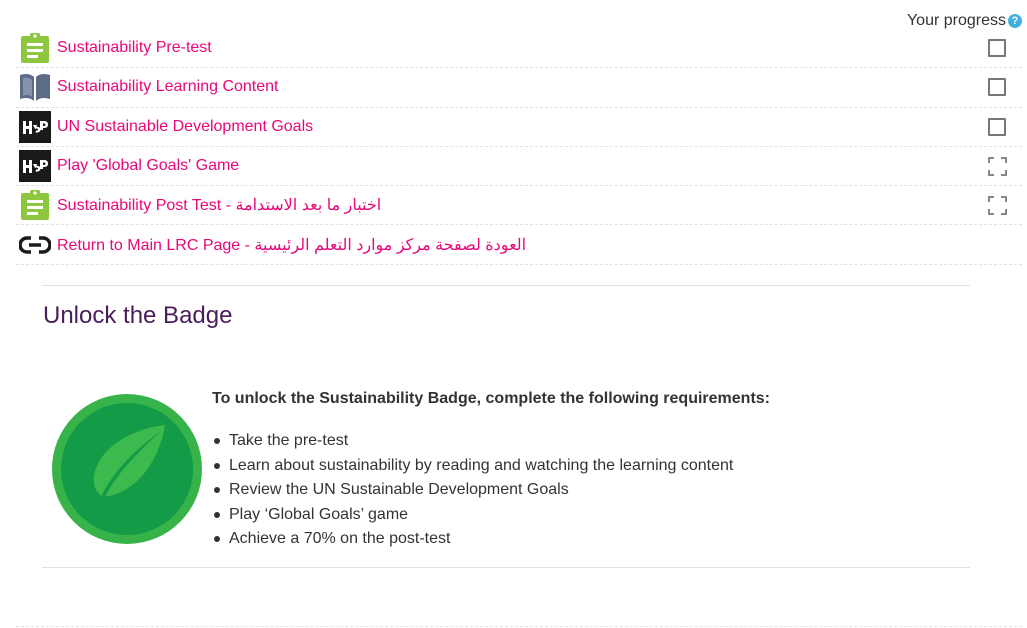 Image resolution: width=1027 pixels, height=628 pixels. What do you see at coordinates (134, 48) in the screenshot?
I see `activity-link-pre-test: Sustainability Pre-test` at bounding box center [134, 48].